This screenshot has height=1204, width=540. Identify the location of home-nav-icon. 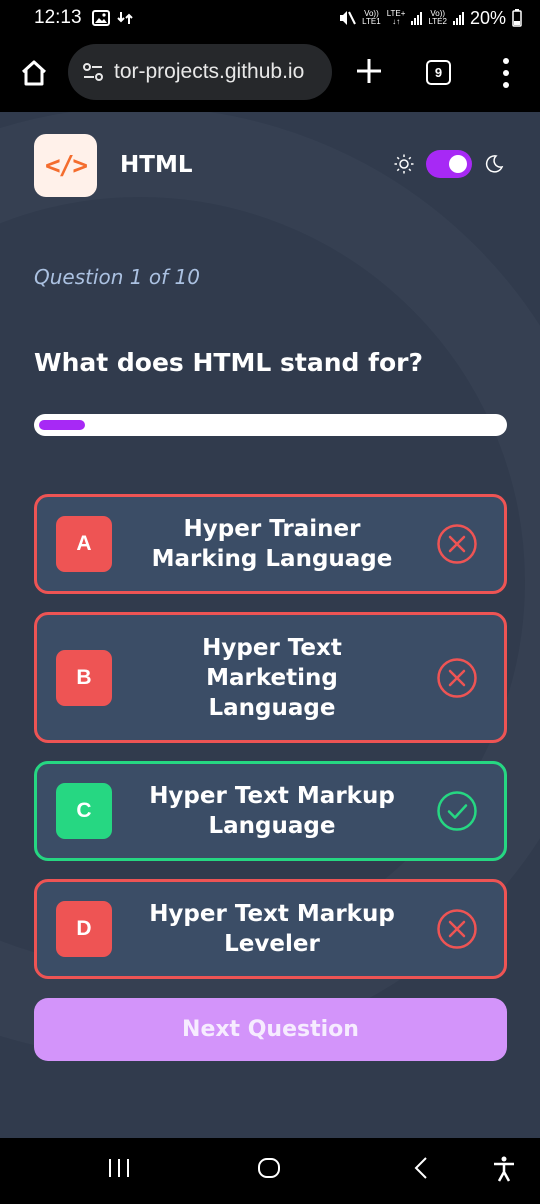
(269, 1168).